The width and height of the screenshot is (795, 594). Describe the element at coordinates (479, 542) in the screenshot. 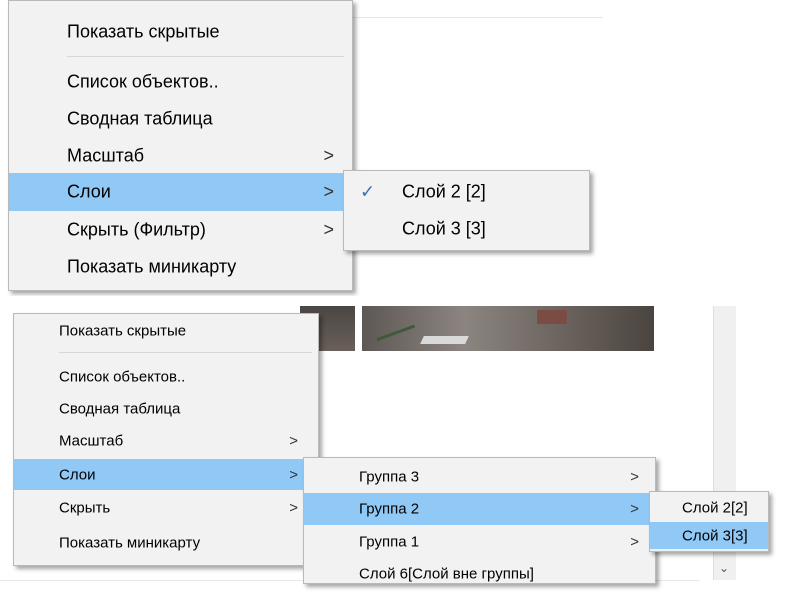

I see `submenu-item-group-1: Группа 1 >` at that location.